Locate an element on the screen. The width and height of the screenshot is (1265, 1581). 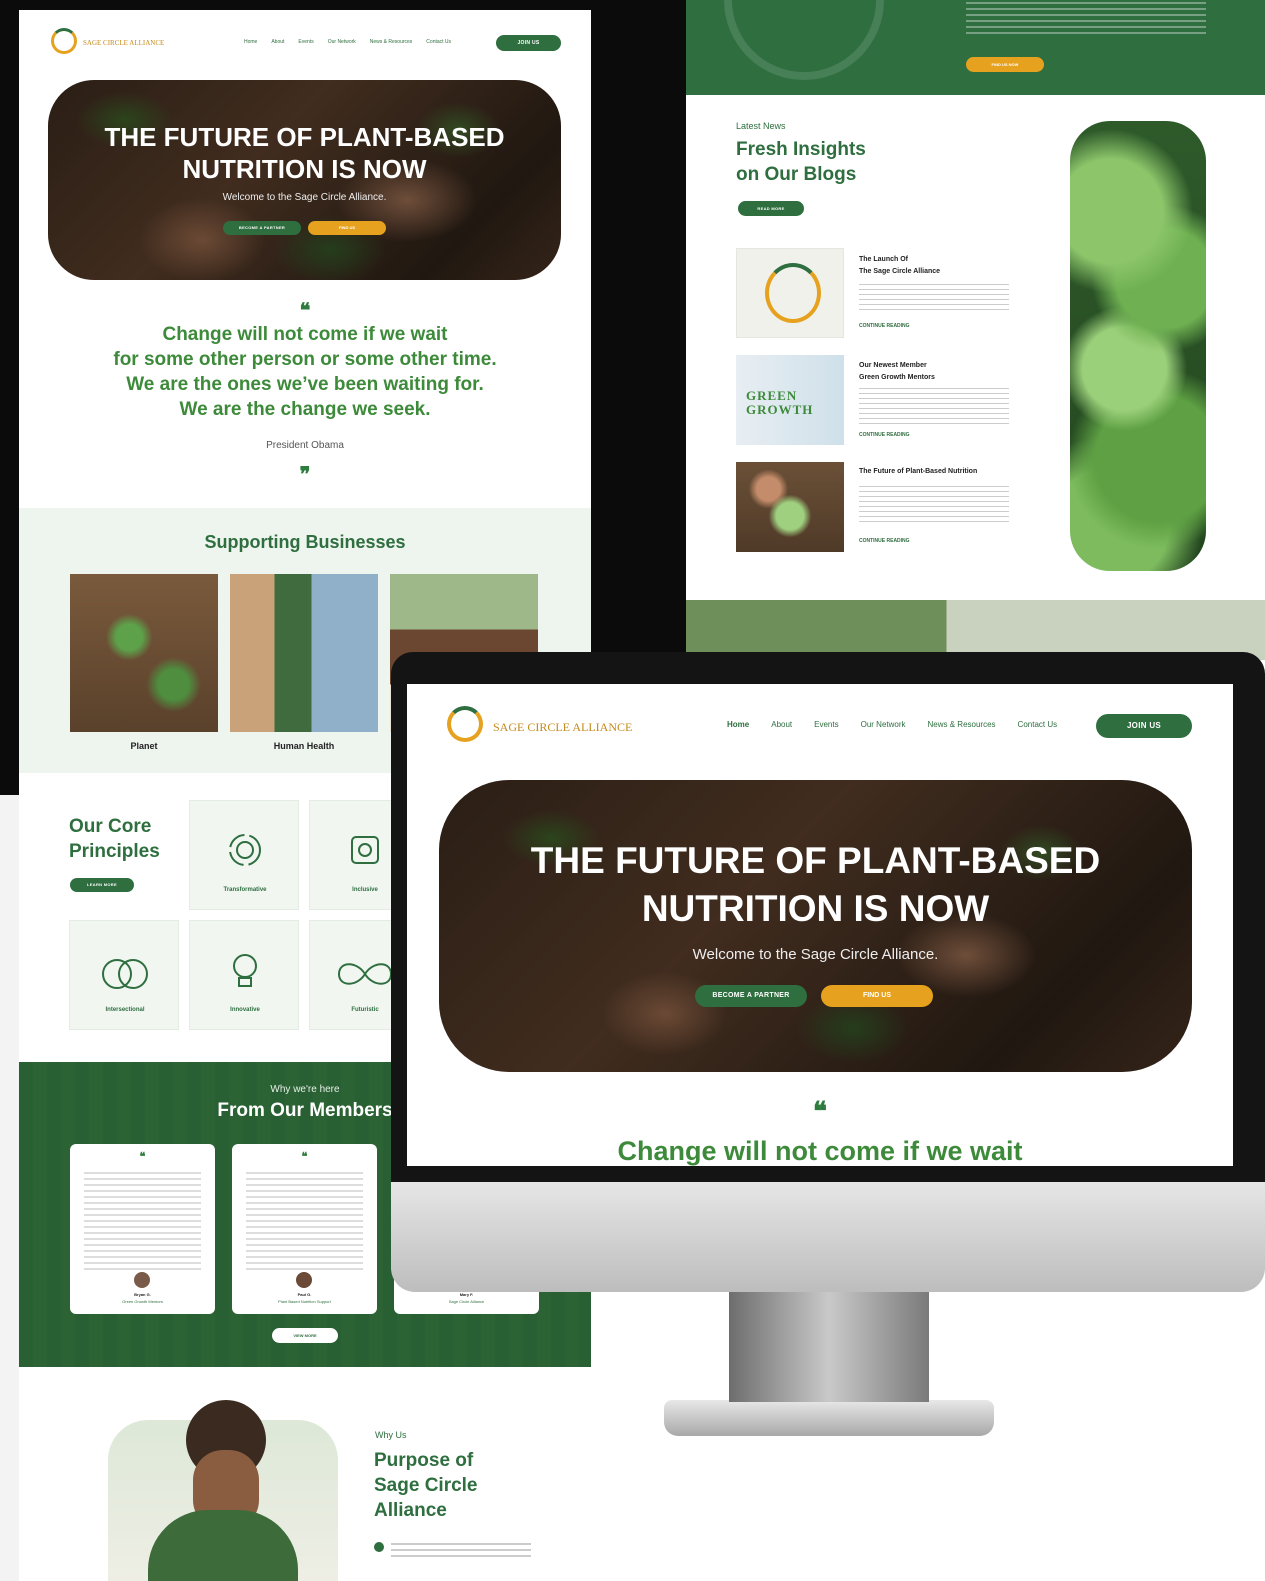
gear-cycle-icon is located at coordinates (245, 850).